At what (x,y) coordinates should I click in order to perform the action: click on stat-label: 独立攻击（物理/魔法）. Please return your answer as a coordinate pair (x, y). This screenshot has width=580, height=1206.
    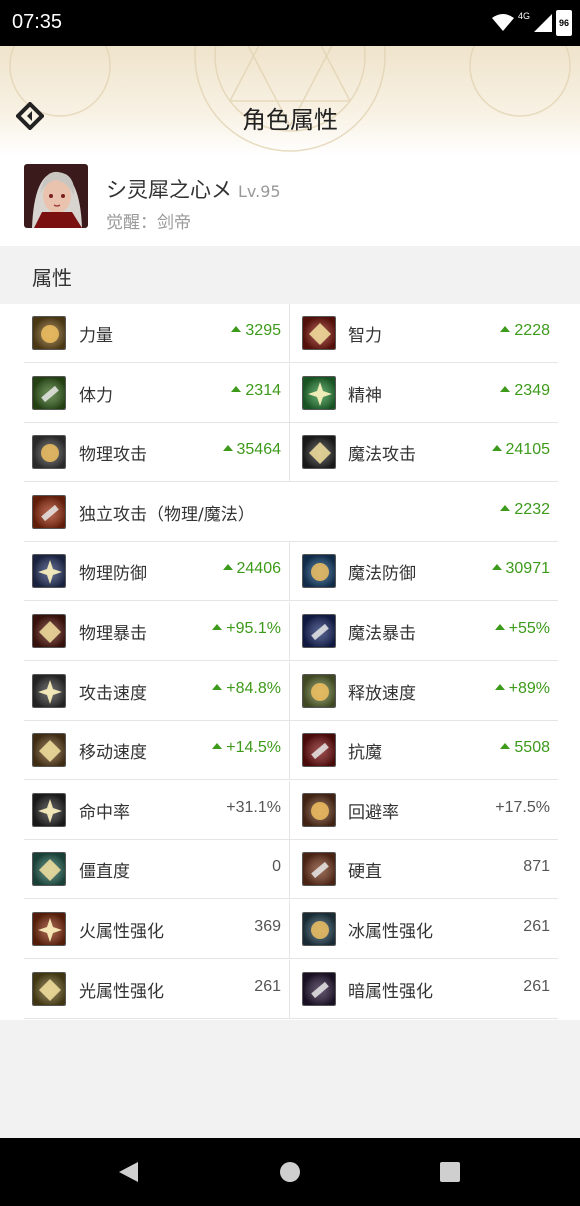
    Looking at the image, I should click on (167, 514).